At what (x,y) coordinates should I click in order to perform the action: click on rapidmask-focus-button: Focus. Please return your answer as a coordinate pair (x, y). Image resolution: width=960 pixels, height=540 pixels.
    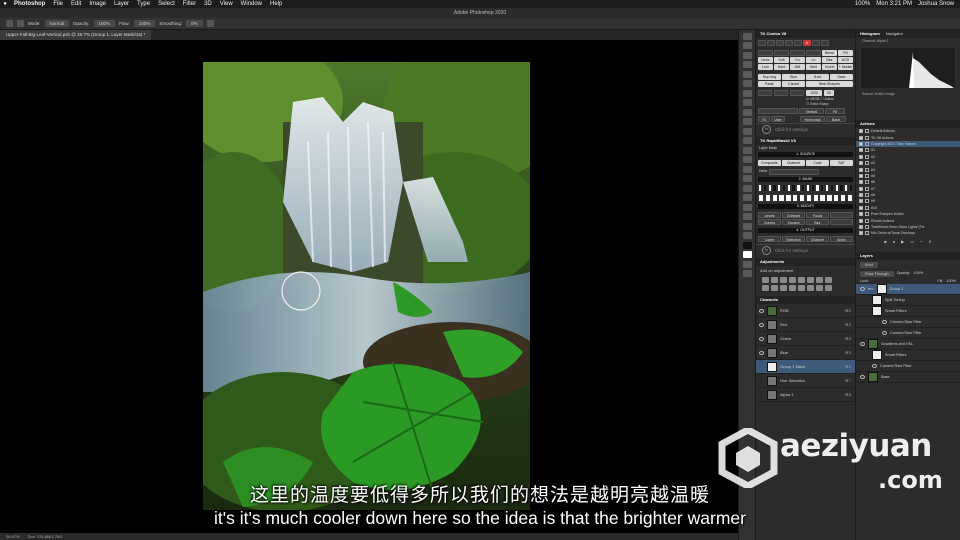
    Looking at the image, I should click on (817, 215).